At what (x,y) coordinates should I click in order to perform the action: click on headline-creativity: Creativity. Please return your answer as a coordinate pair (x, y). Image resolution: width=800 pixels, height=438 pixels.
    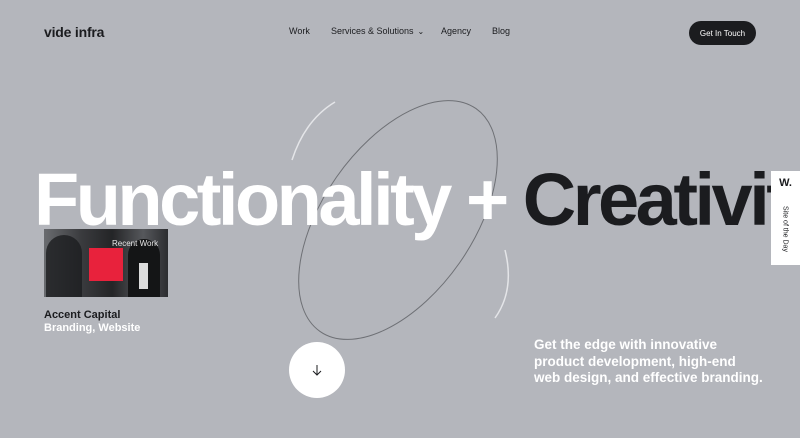
    Looking at the image, I should click on (661, 199).